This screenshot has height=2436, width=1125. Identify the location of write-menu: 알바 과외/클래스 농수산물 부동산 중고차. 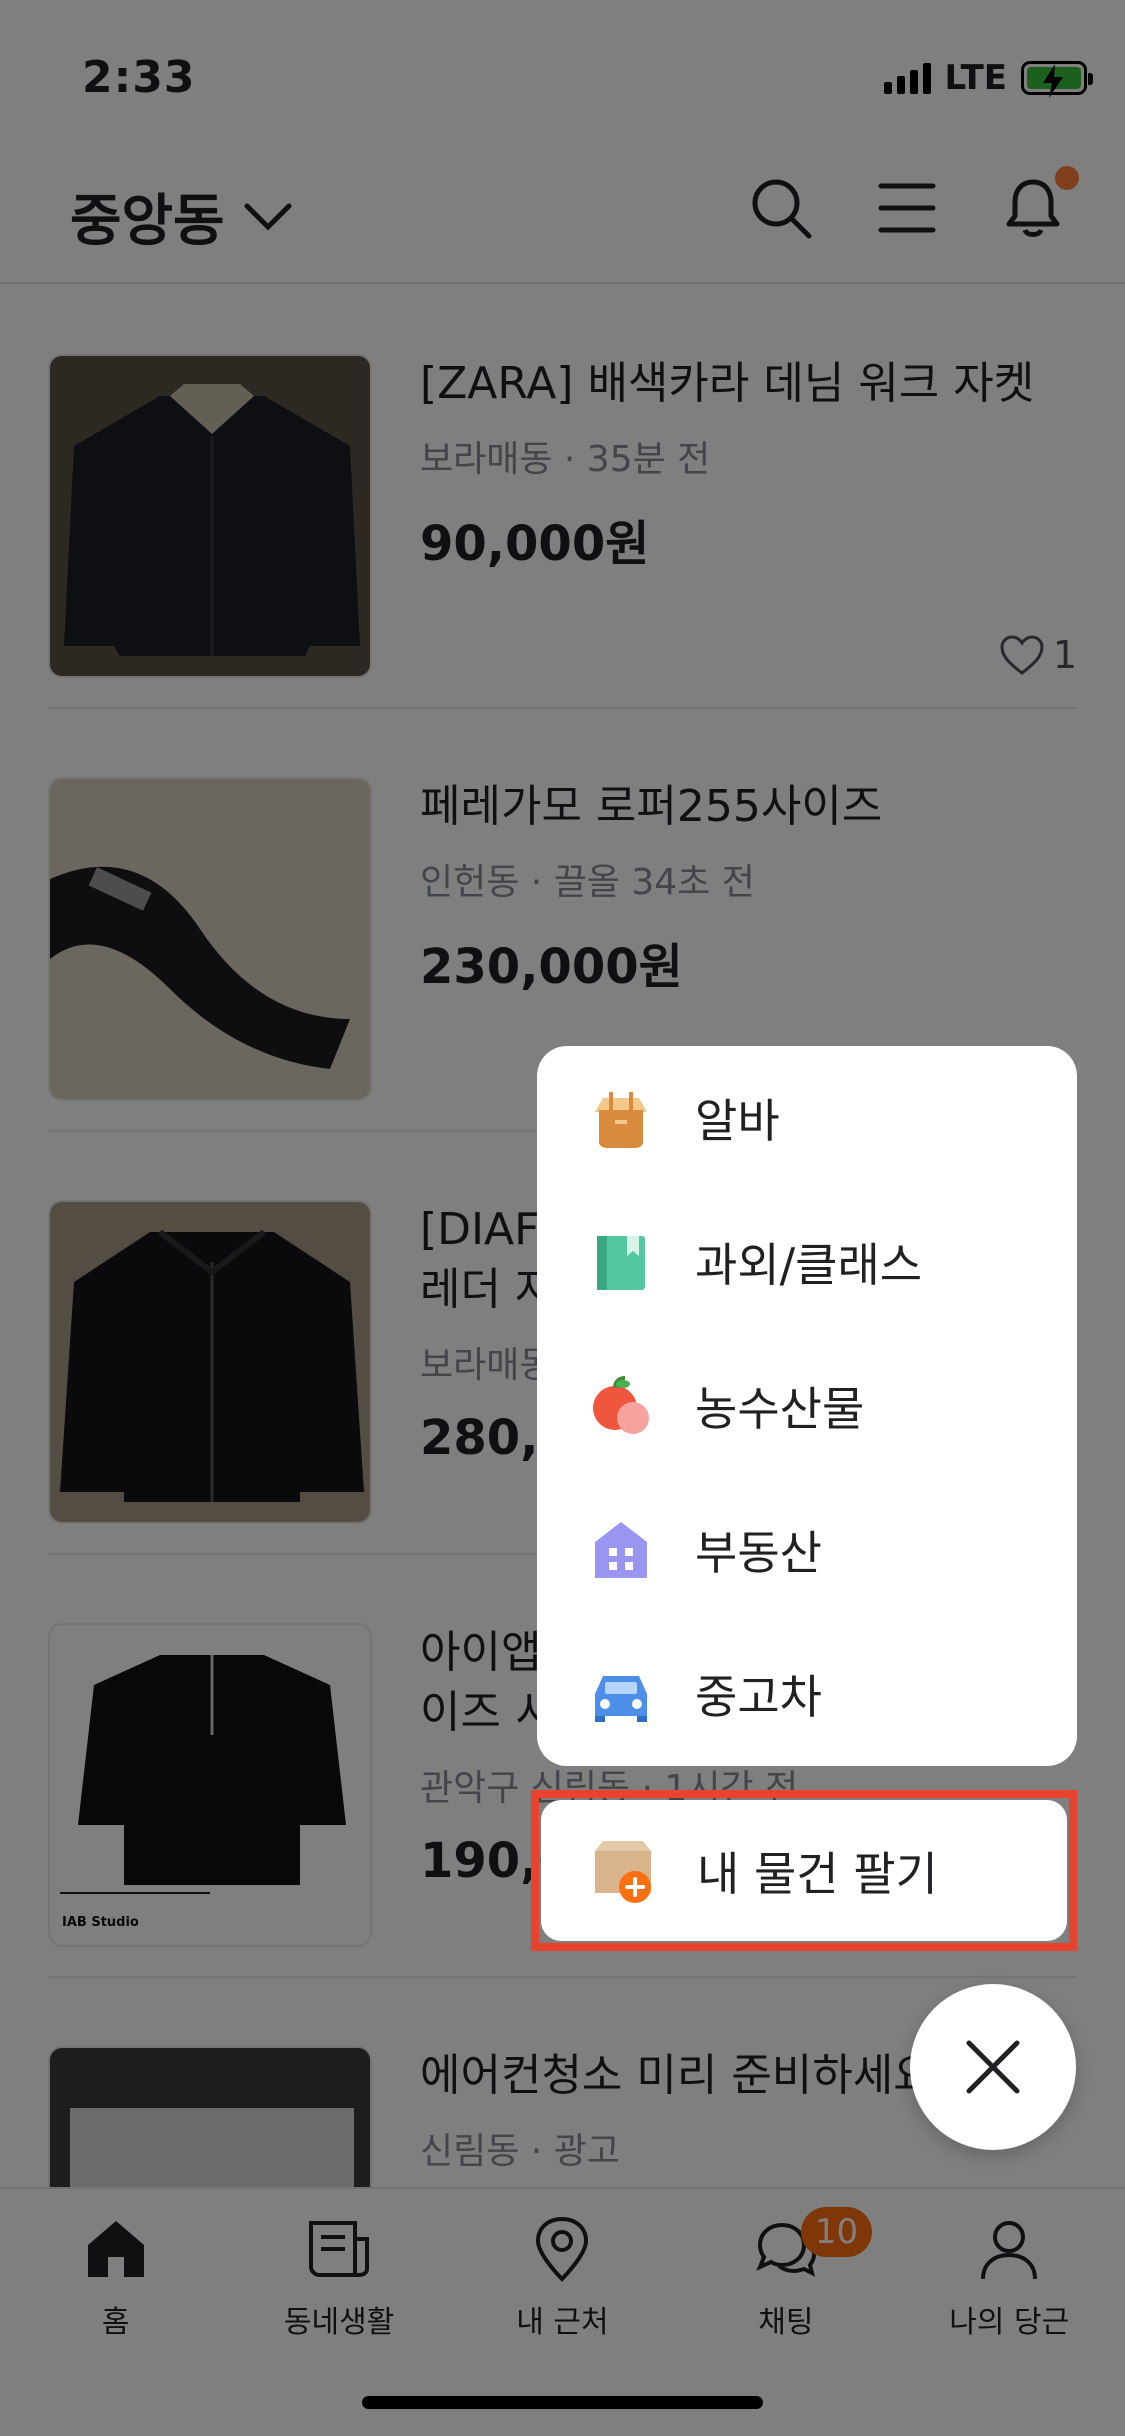
(807, 1406).